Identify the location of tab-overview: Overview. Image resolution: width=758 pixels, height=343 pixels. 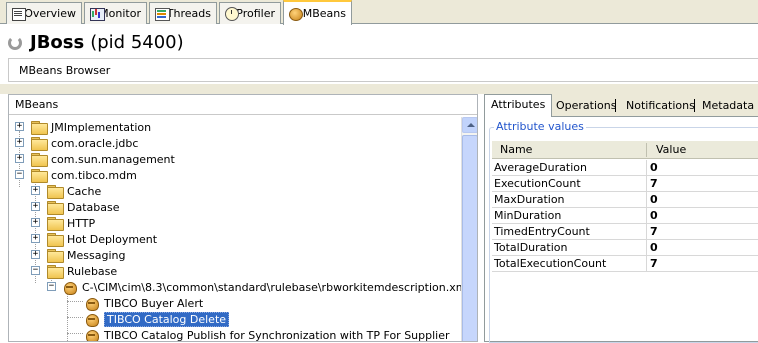
(44, 13).